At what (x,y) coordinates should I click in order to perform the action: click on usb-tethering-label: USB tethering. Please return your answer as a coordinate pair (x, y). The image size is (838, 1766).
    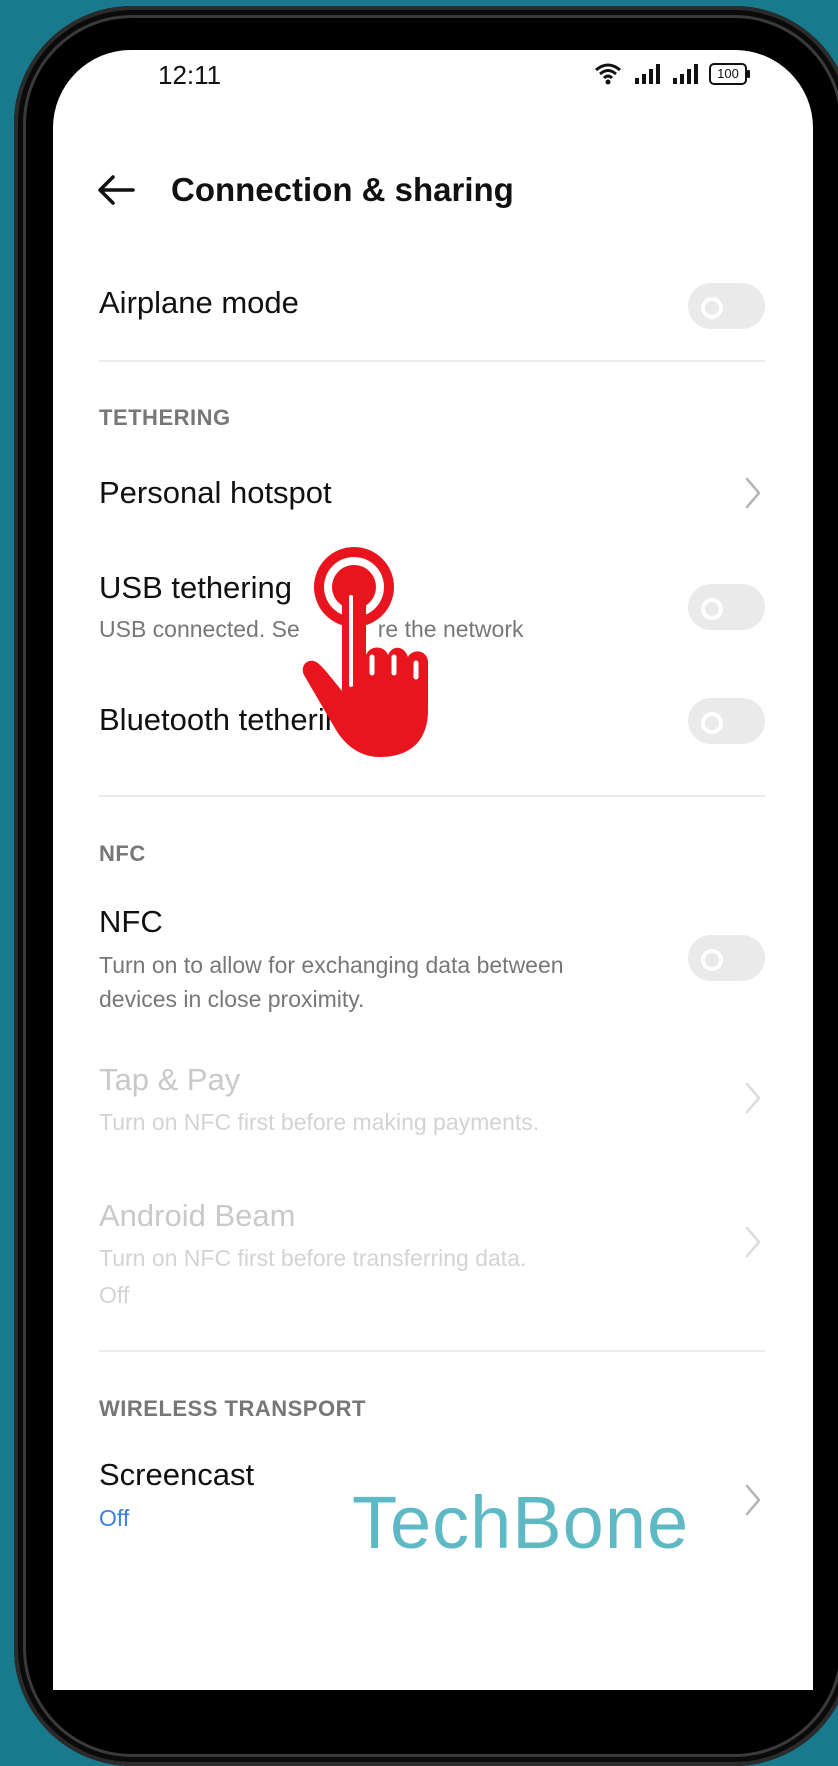
    Looking at the image, I should click on (195, 587).